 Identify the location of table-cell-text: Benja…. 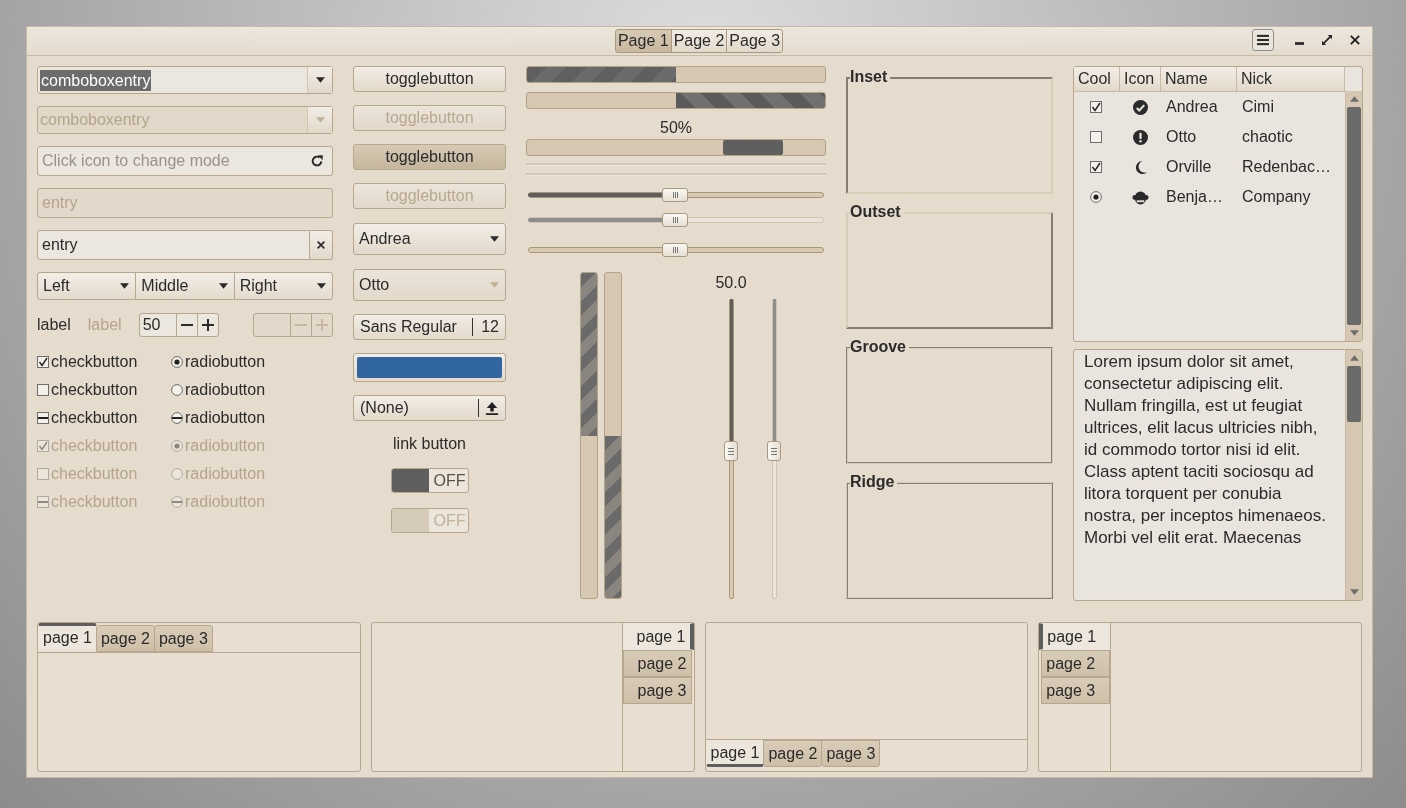
(1194, 197).